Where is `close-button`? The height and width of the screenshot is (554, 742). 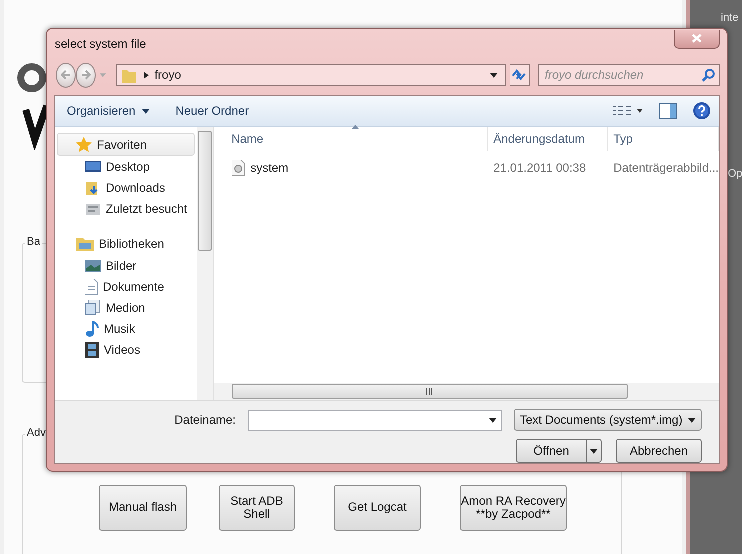 close-button is located at coordinates (697, 39).